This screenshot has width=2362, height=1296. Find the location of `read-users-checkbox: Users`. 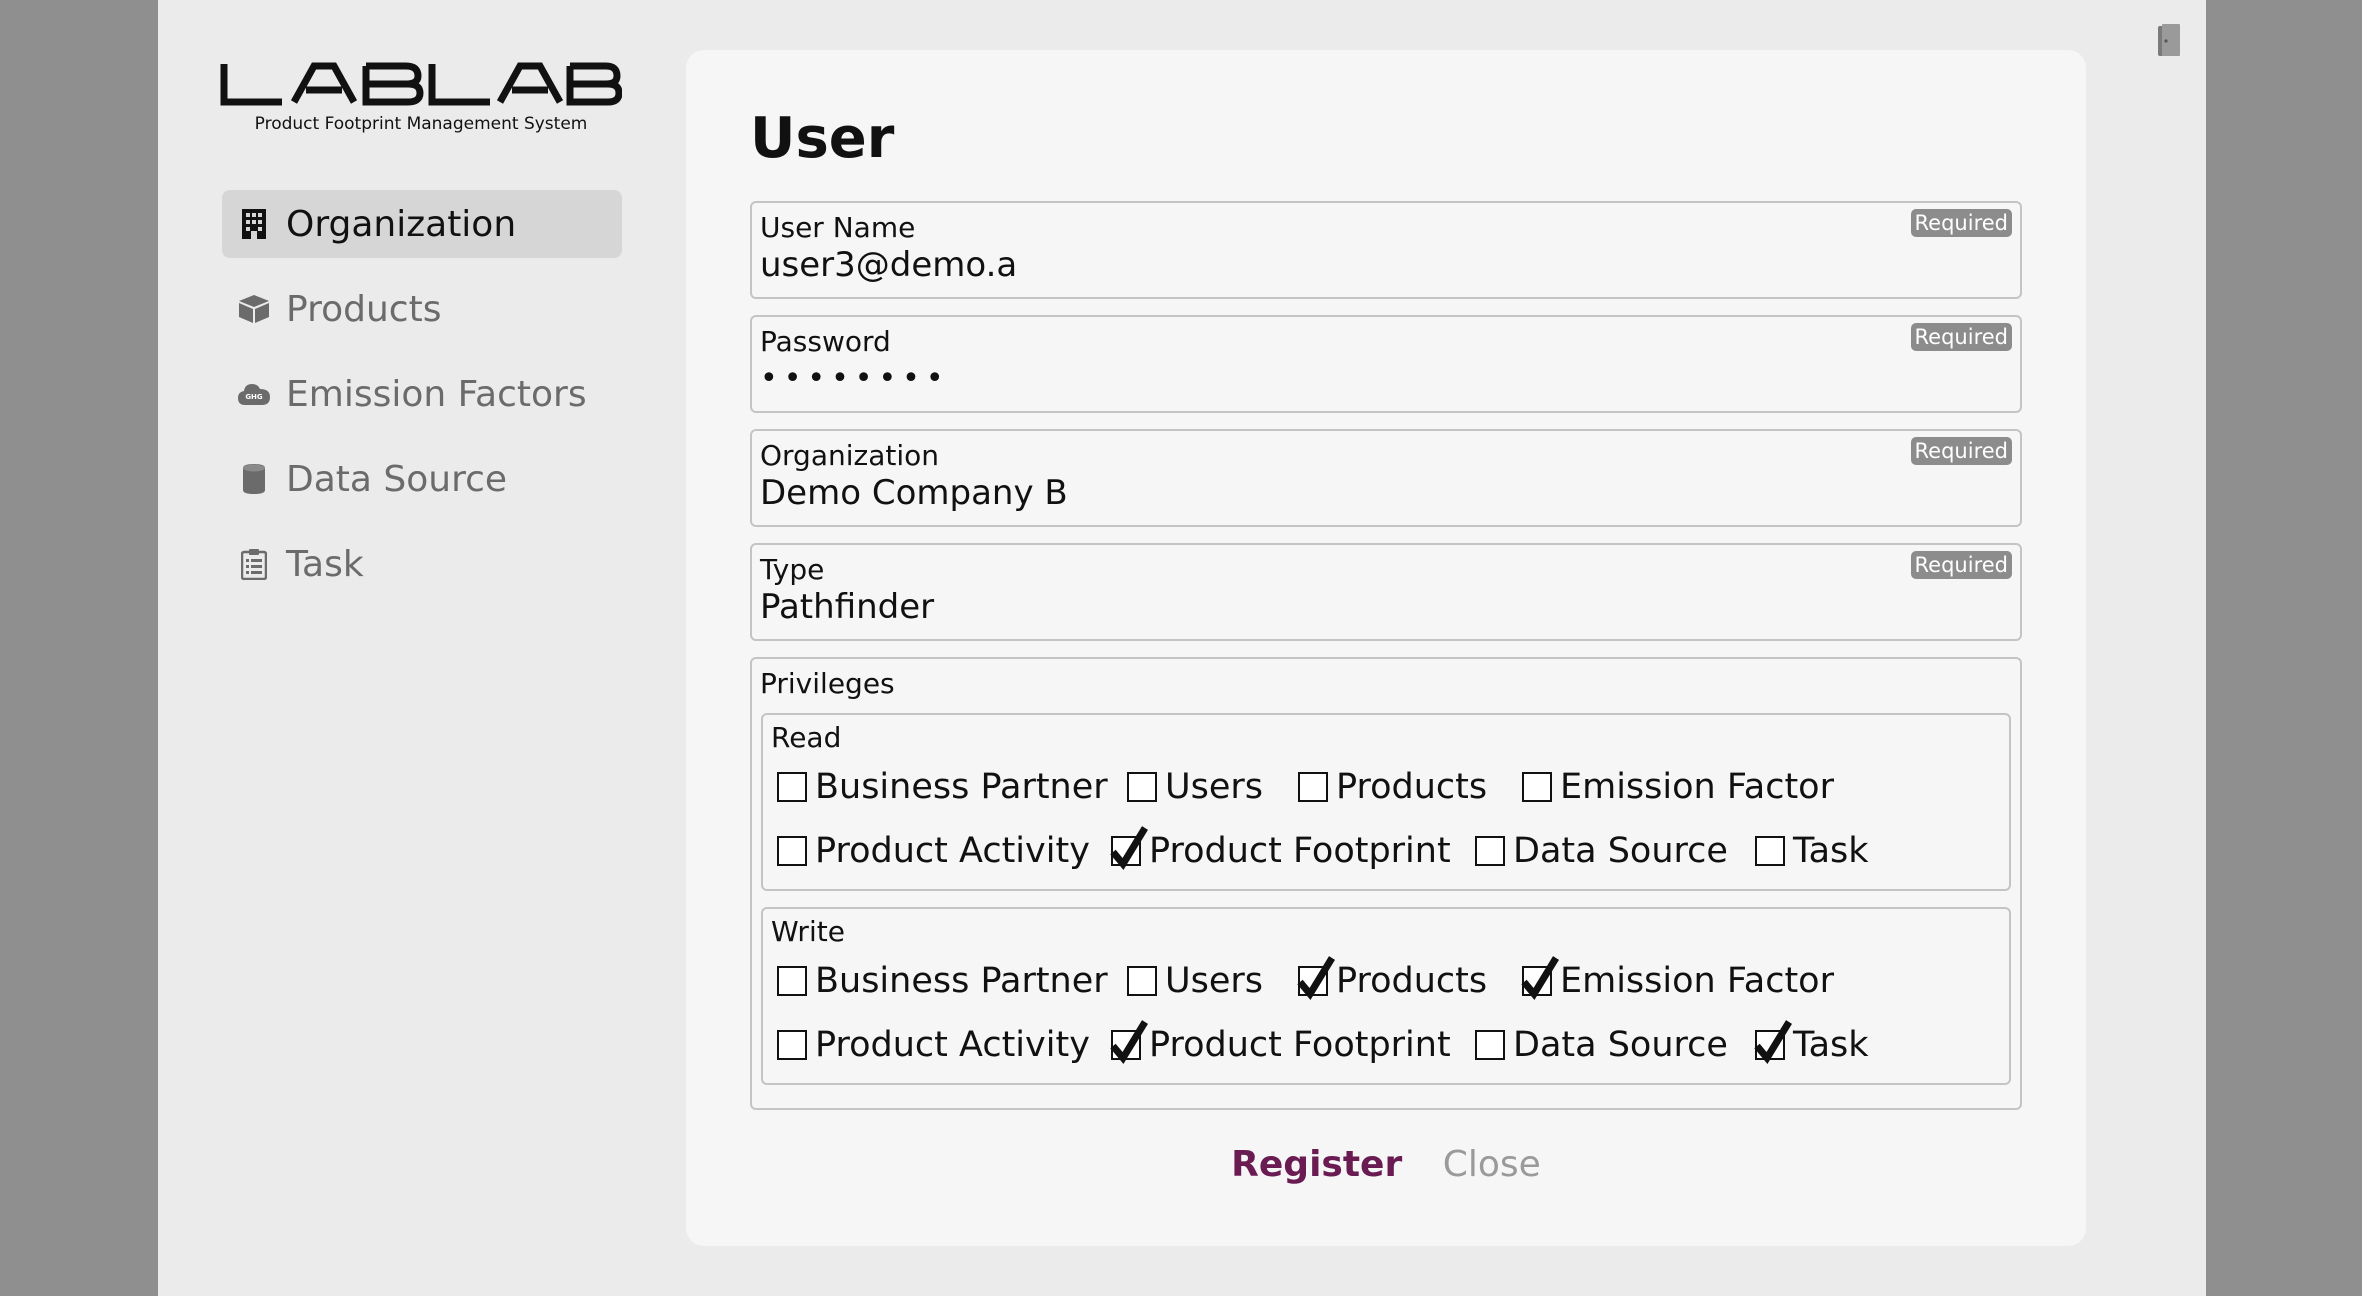

read-users-checkbox: Users is located at coordinates (1195, 787).